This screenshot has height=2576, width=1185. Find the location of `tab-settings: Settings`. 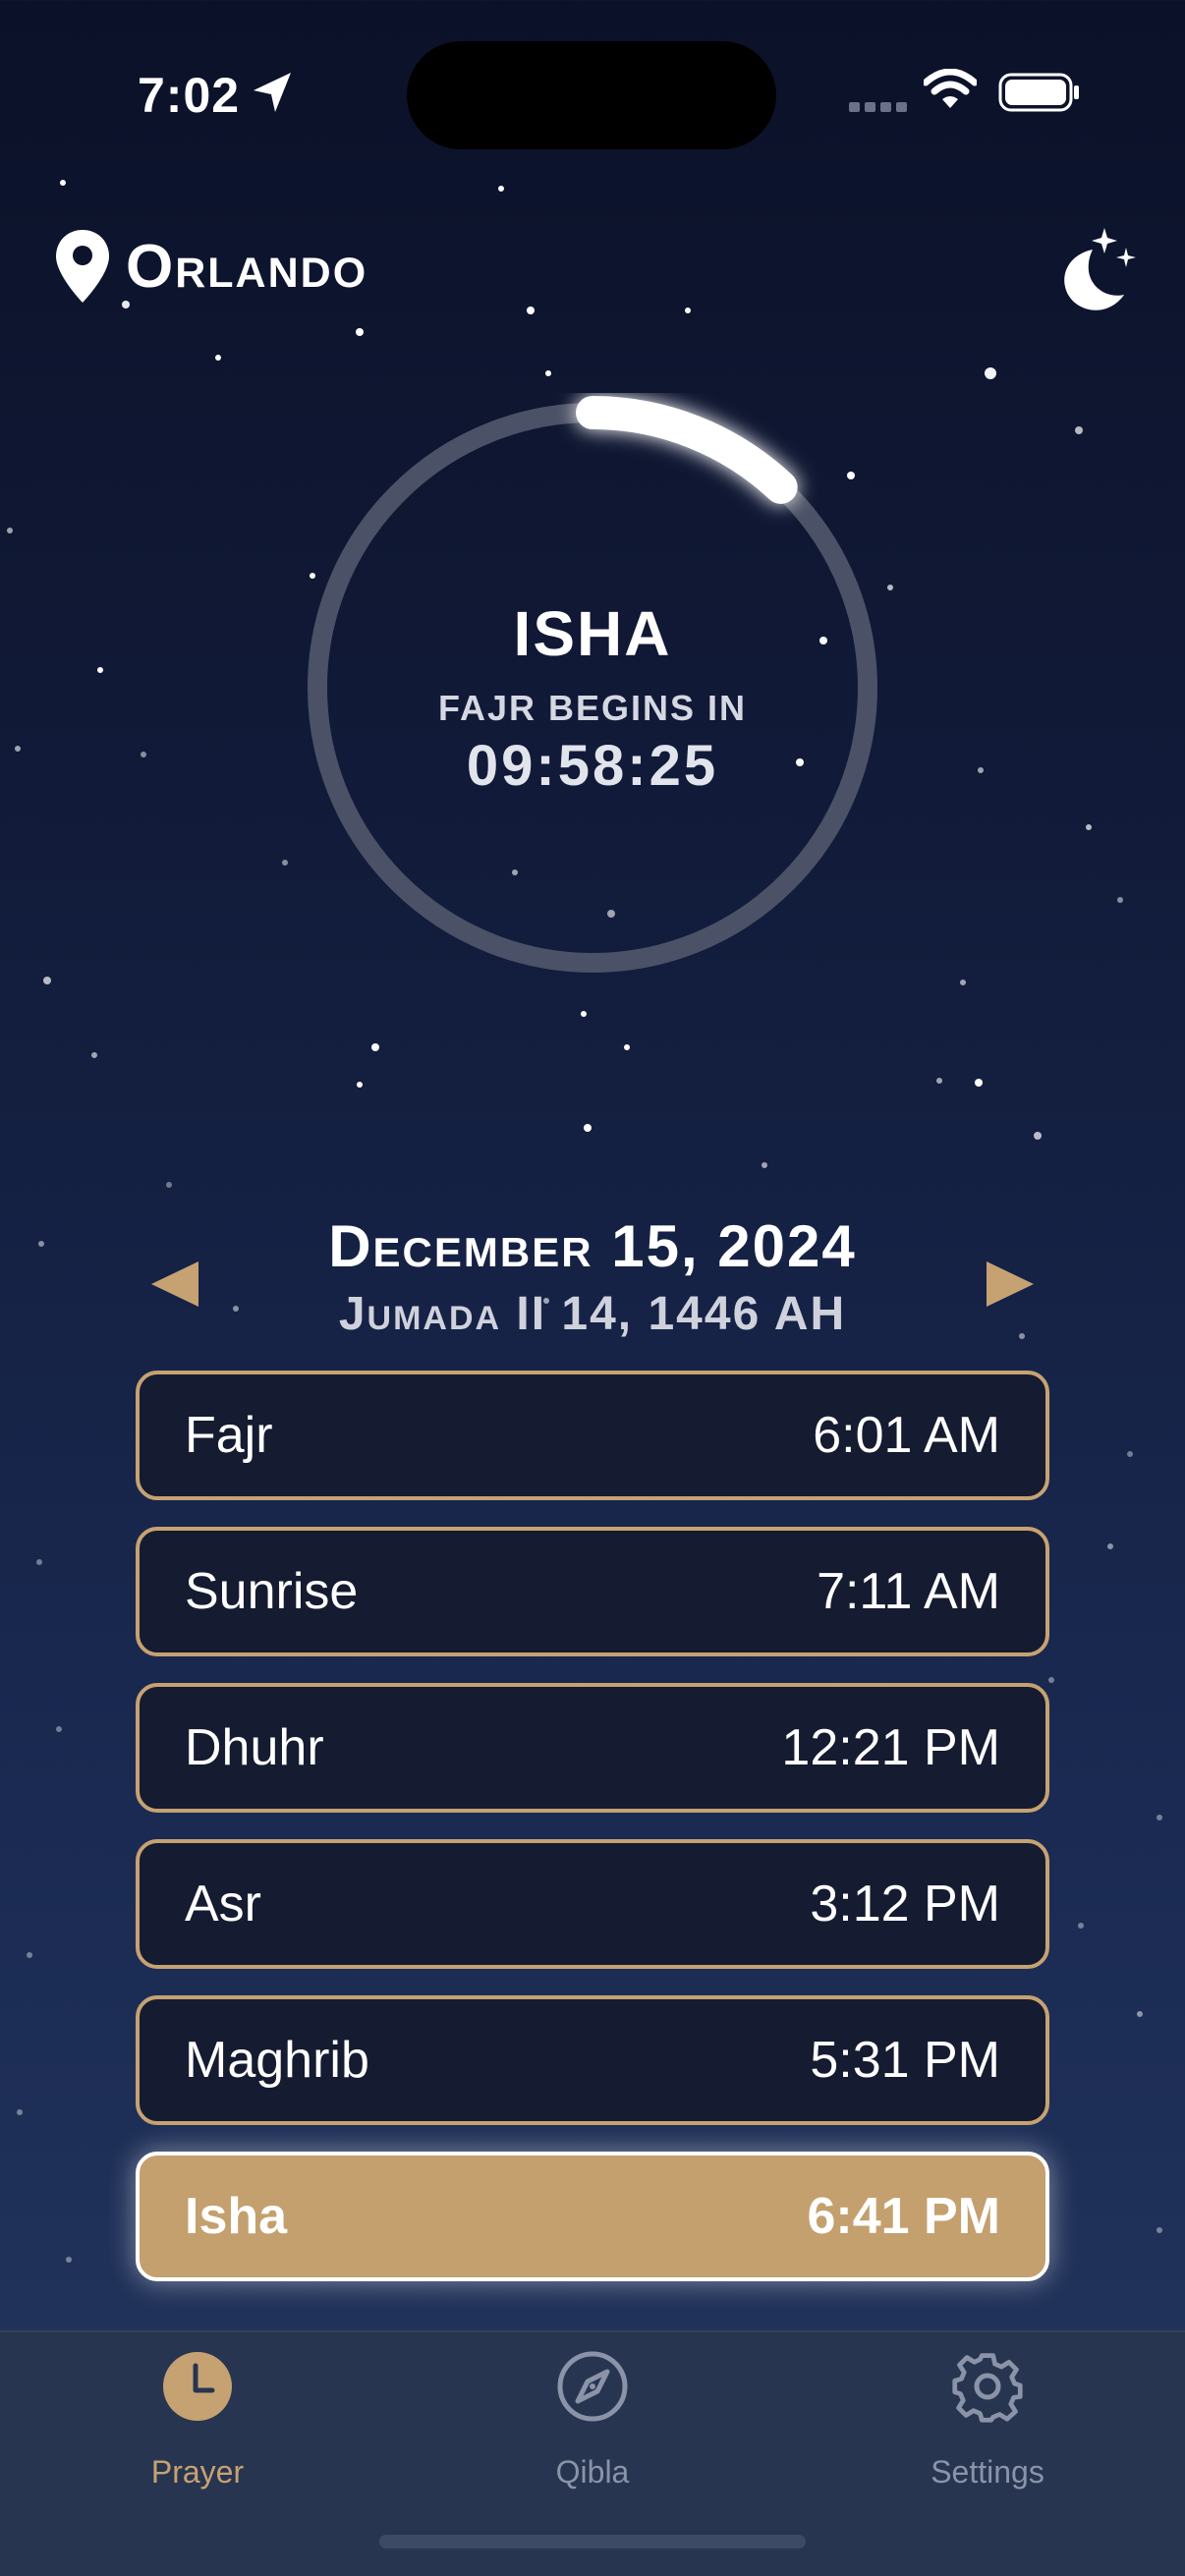

tab-settings: Settings is located at coordinates (988, 2430).